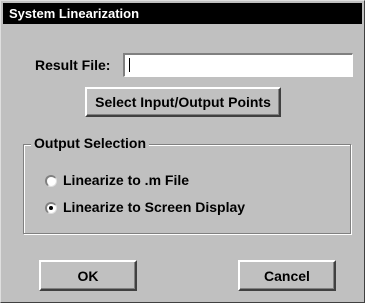  What do you see at coordinates (88, 275) in the screenshot?
I see `ok-button: OK` at bounding box center [88, 275].